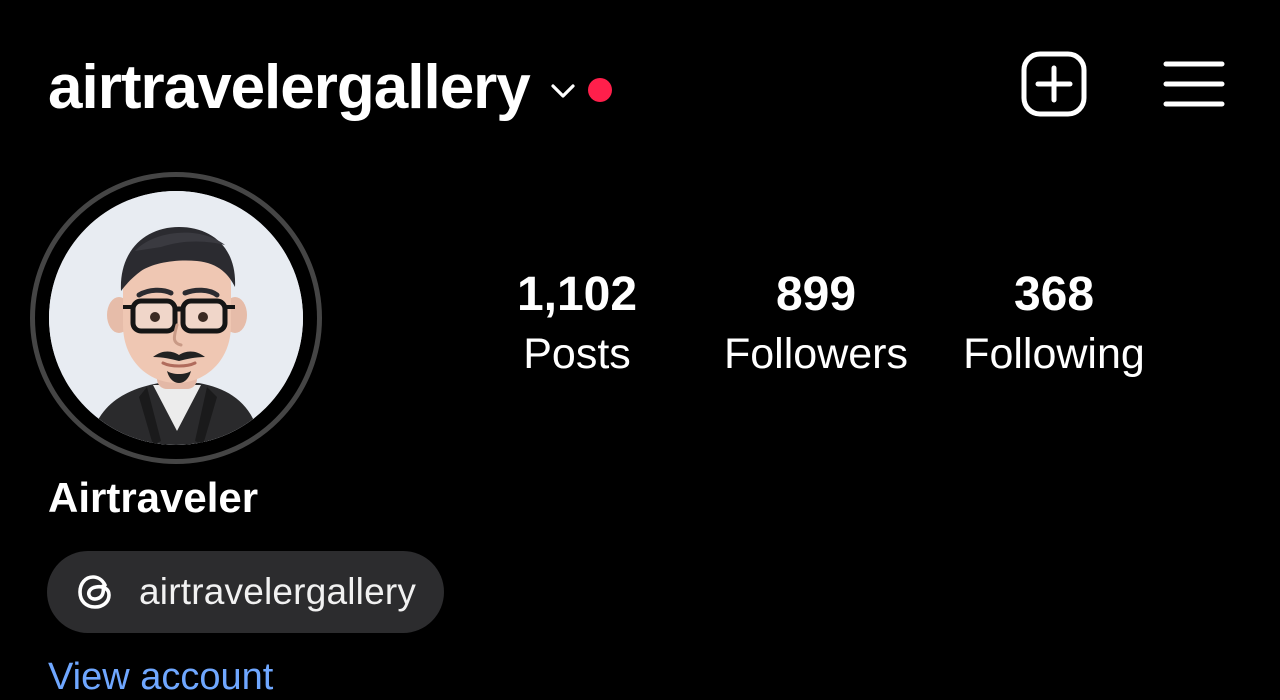  What do you see at coordinates (577, 354) in the screenshot?
I see `posts-label: Posts` at bounding box center [577, 354].